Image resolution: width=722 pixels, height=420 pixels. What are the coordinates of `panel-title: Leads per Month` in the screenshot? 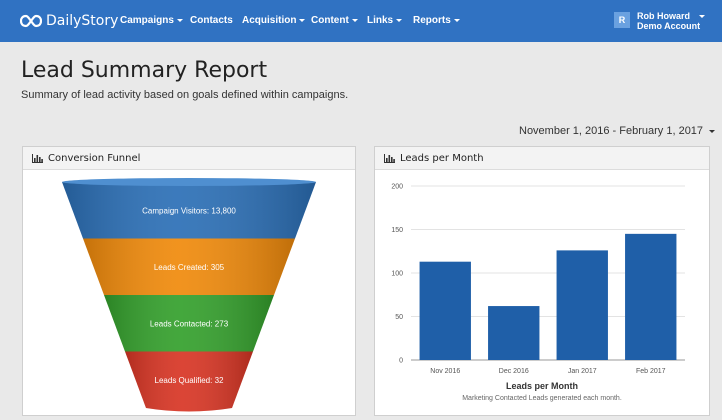 It's located at (442, 158).